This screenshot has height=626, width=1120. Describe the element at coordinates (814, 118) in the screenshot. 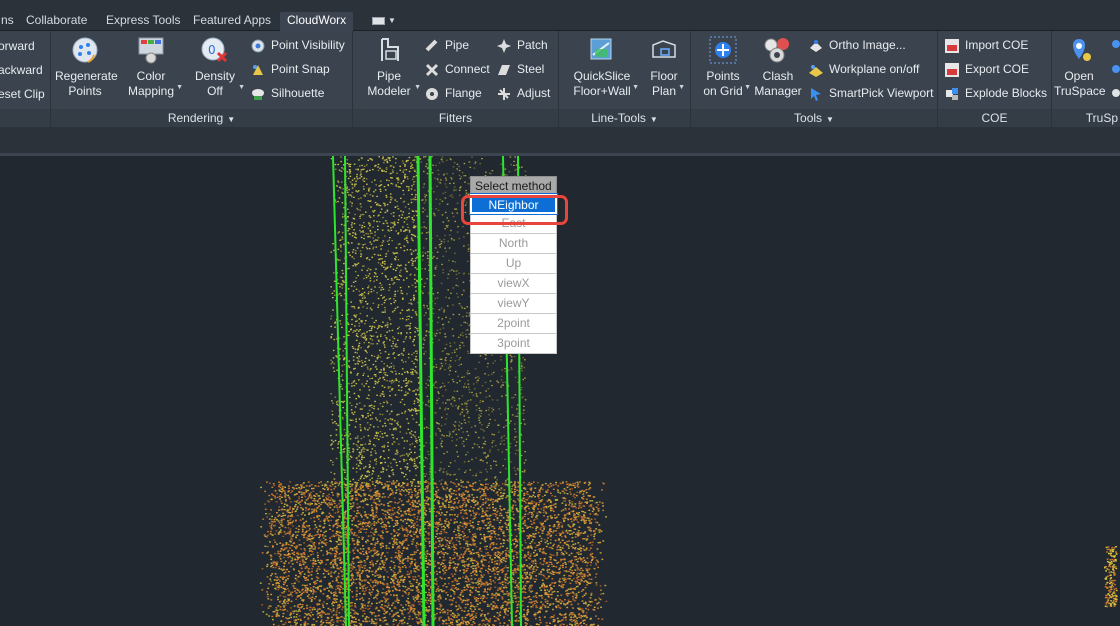

I see `tools-panel-title: Tools ▼` at that location.